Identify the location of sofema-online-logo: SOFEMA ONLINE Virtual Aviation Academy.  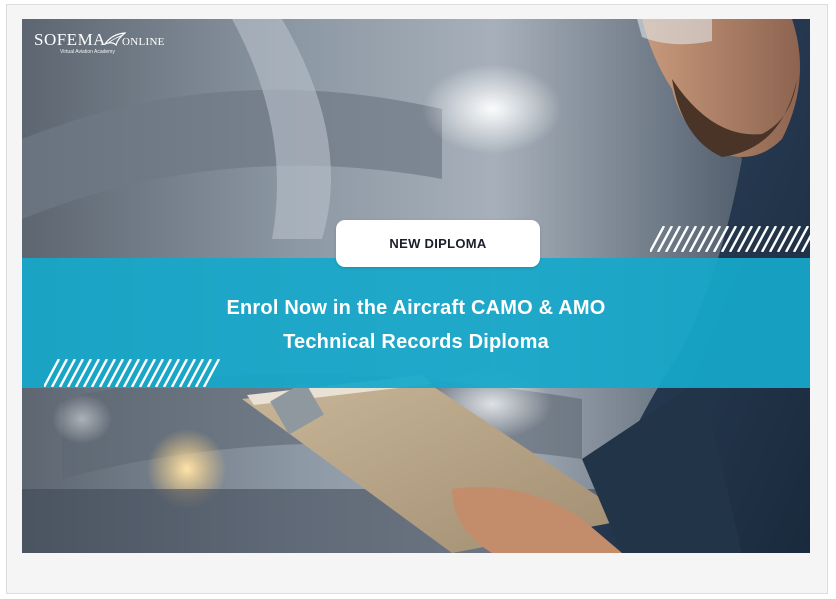
(99, 43).